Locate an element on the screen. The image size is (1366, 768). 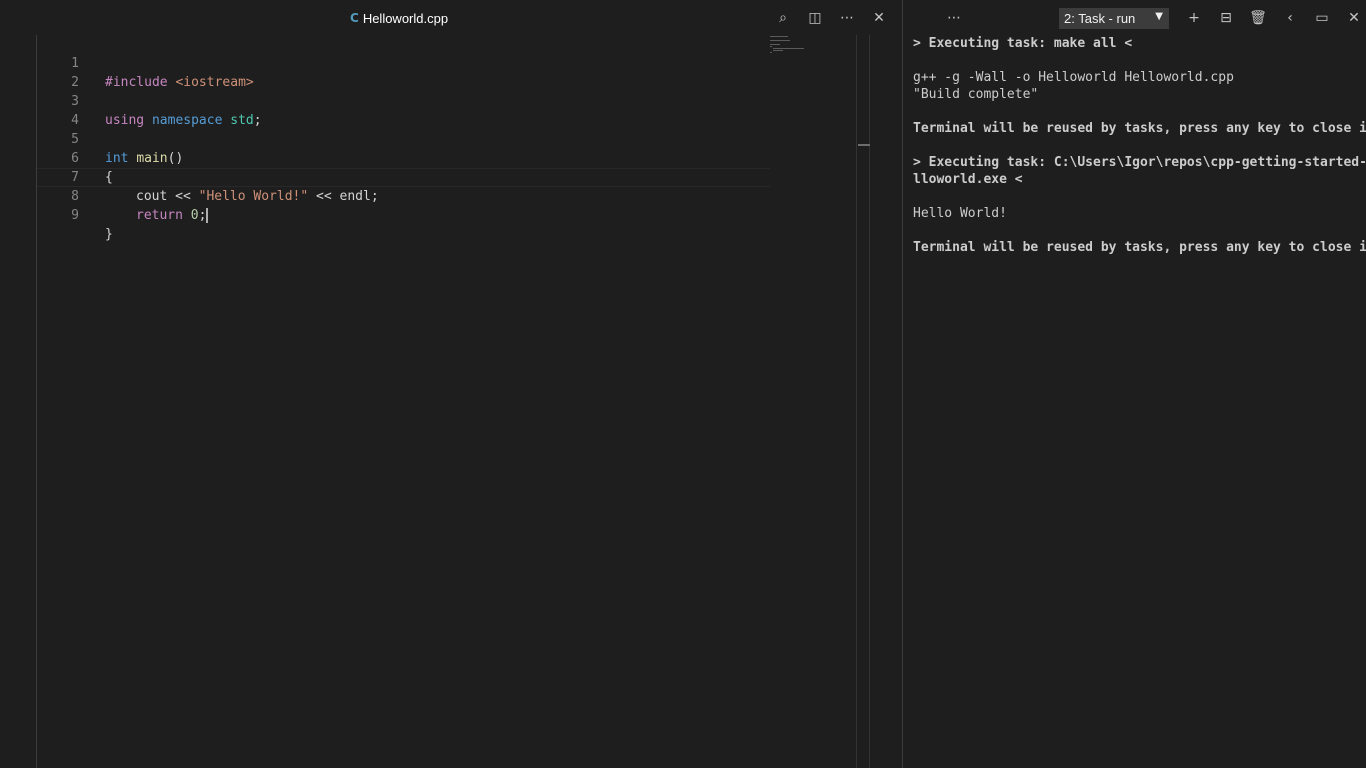
keyword-return: return is located at coordinates (159, 215).